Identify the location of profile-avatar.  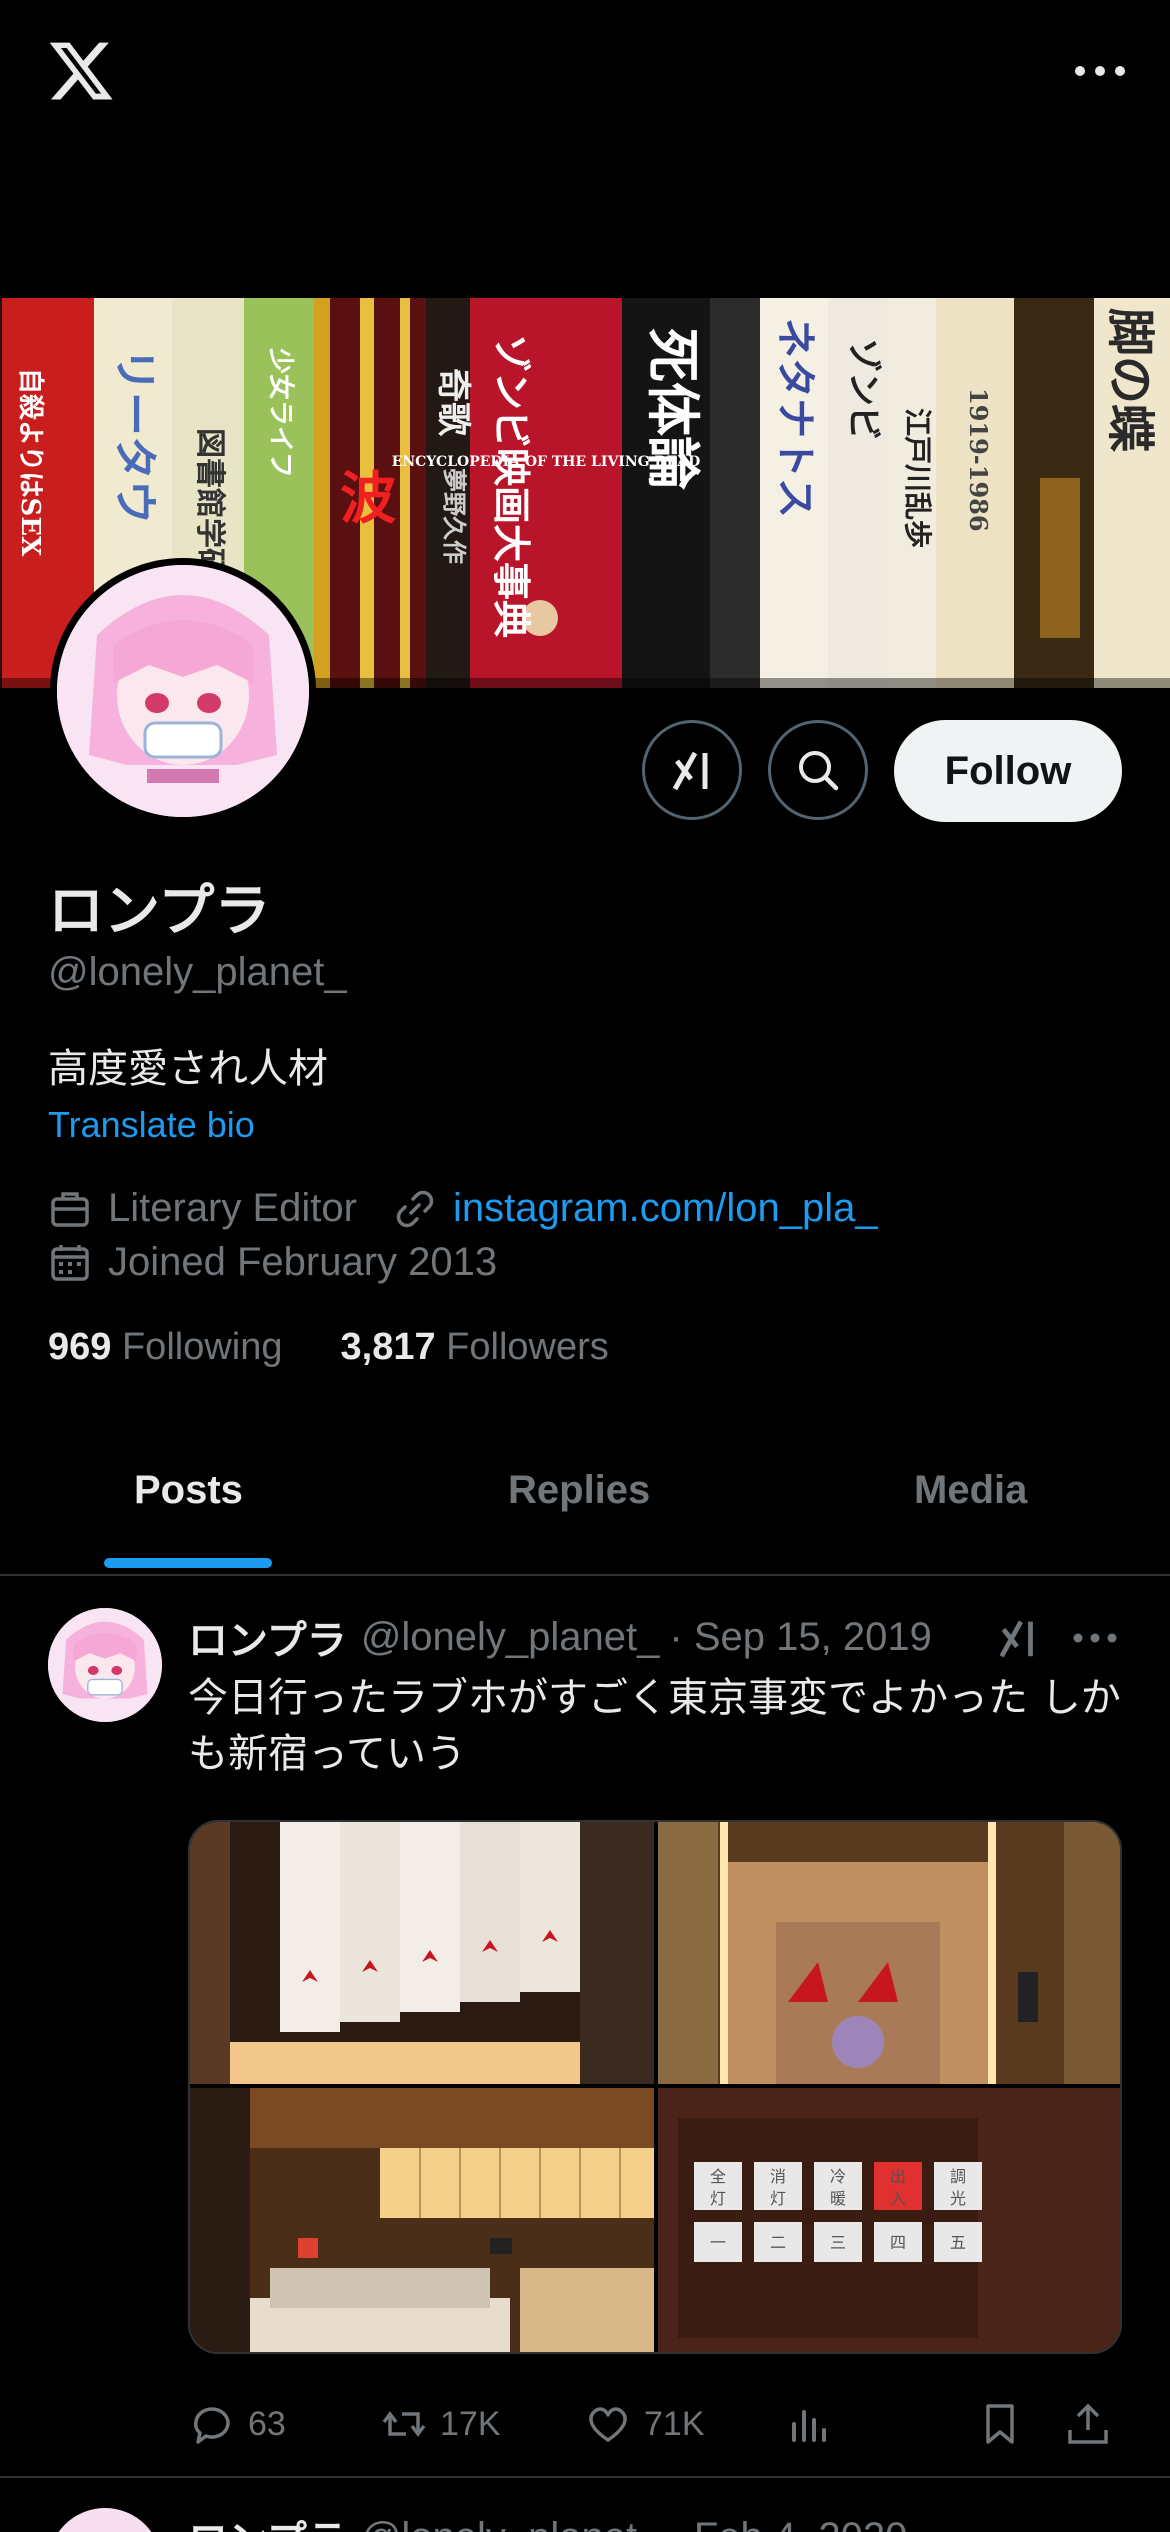
(183, 691).